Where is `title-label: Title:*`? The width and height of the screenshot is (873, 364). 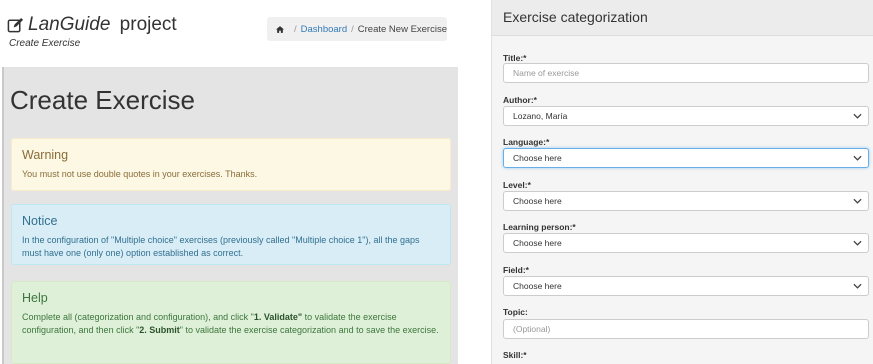 title-label: Title:* is located at coordinates (515, 58).